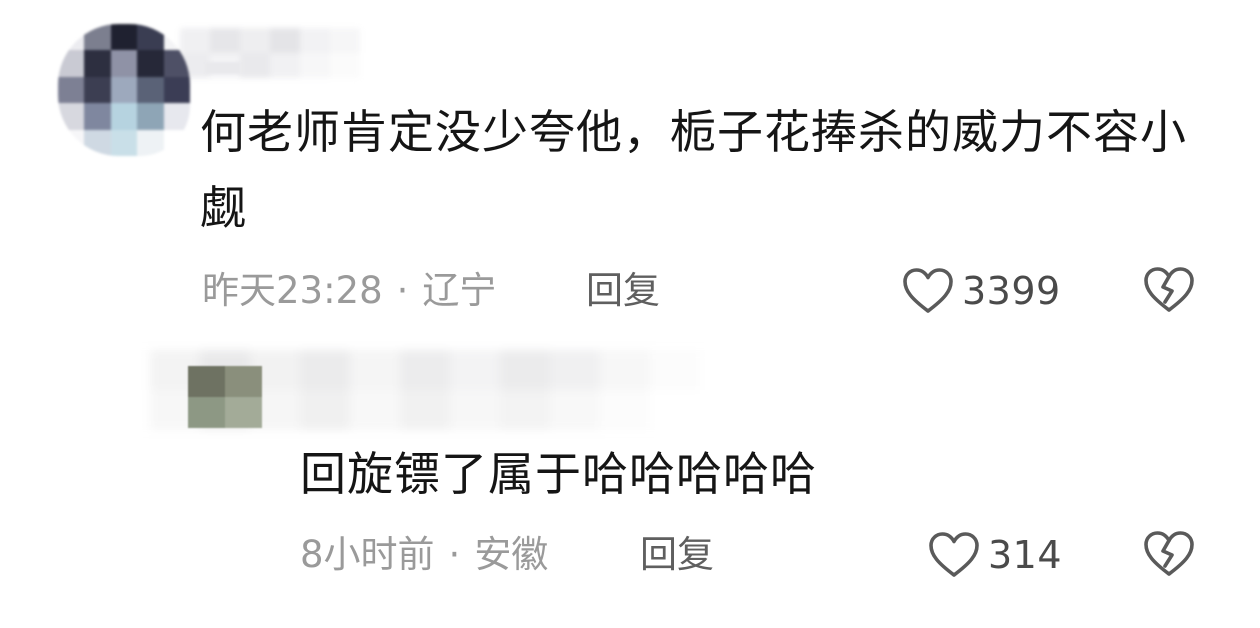 Image resolution: width=1260 pixels, height=628 pixels. I want to click on username-fragment-blurred, so click(223, 68).